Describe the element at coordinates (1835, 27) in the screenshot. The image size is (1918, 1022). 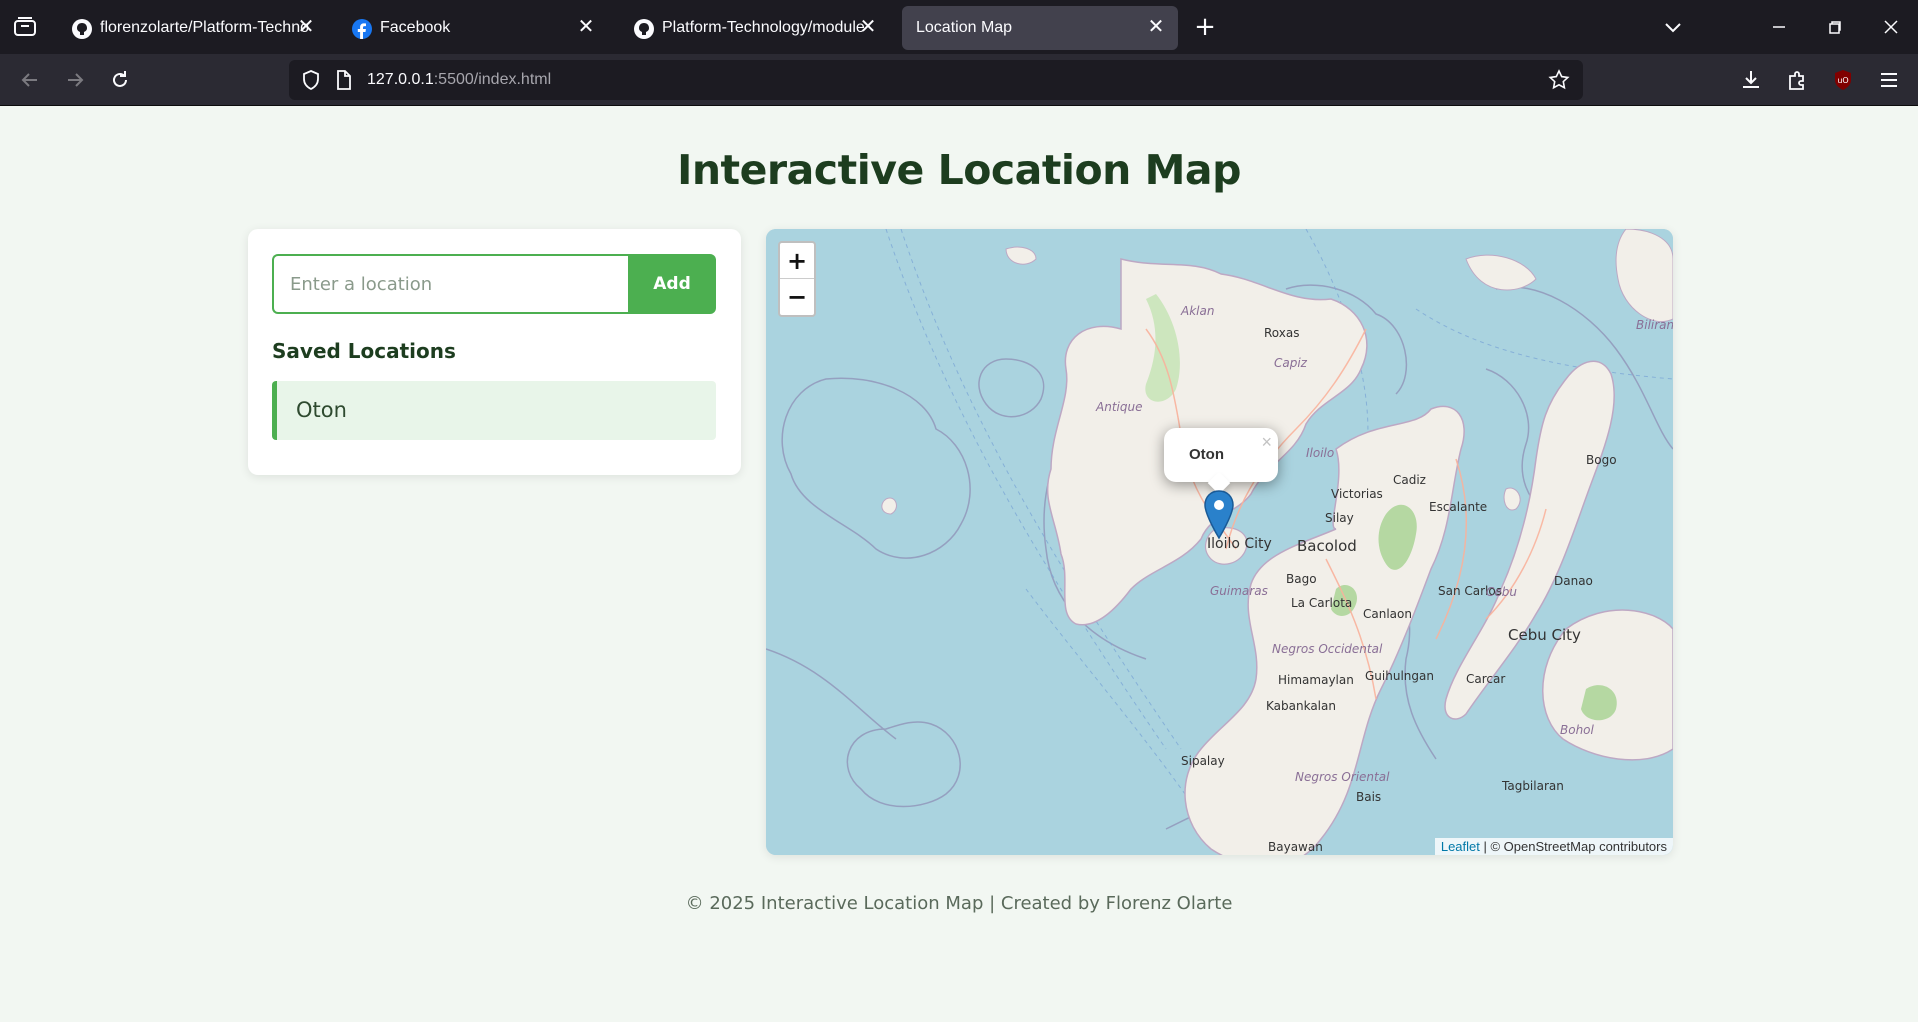
I see `restore-icon` at that location.